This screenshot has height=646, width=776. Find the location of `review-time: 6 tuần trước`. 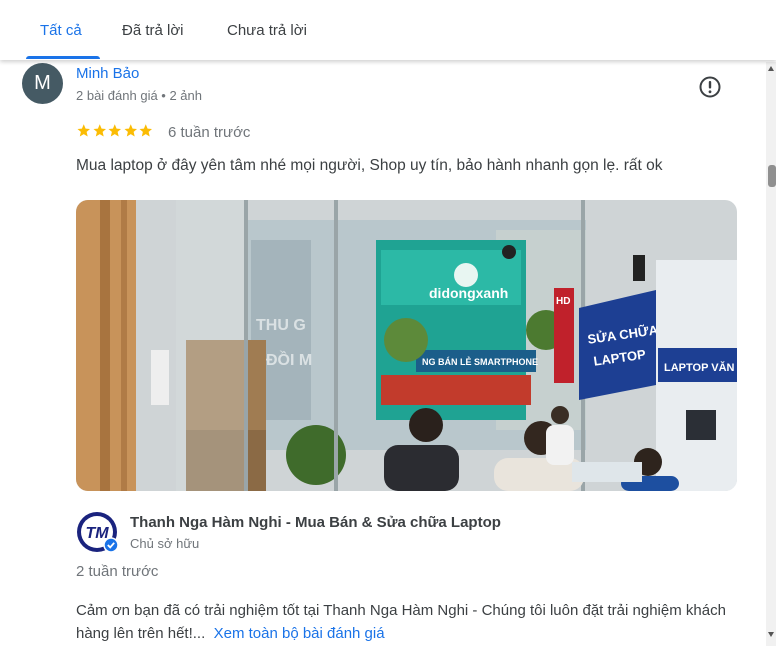

review-time: 6 tuần trước is located at coordinates (209, 132).